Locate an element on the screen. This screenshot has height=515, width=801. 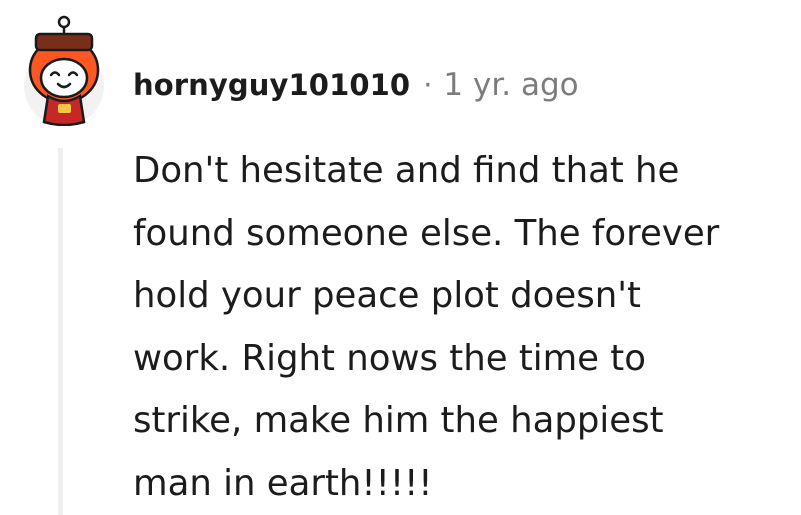
comment-timestamp: 1 yr. ago is located at coordinates (510, 85).